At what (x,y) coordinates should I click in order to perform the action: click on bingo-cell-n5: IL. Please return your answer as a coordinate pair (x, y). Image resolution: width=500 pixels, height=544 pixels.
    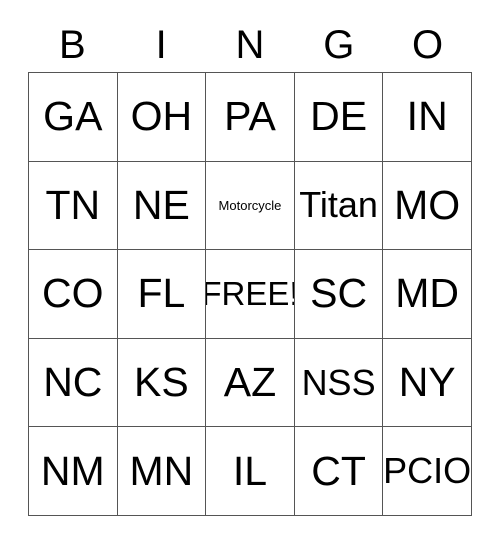
    Looking at the image, I should click on (250, 471).